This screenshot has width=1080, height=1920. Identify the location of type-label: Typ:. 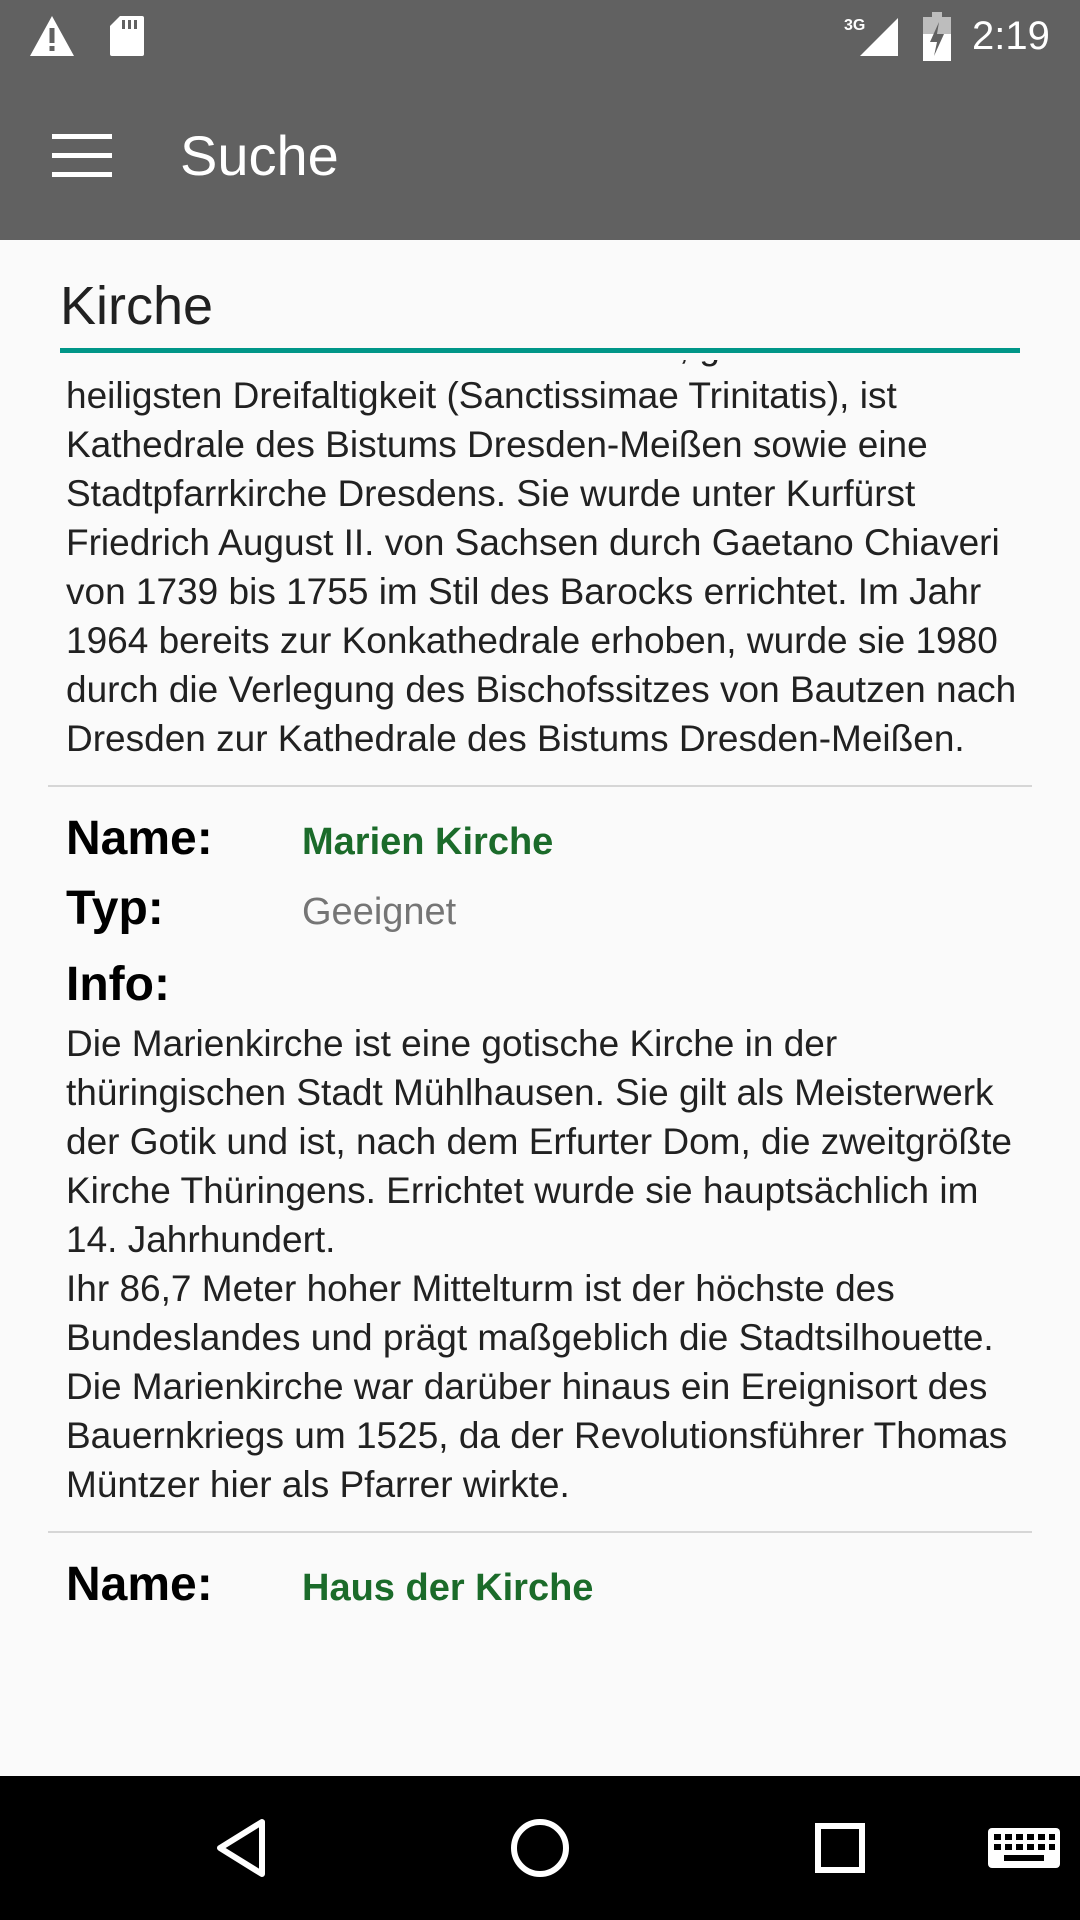
(115, 908).